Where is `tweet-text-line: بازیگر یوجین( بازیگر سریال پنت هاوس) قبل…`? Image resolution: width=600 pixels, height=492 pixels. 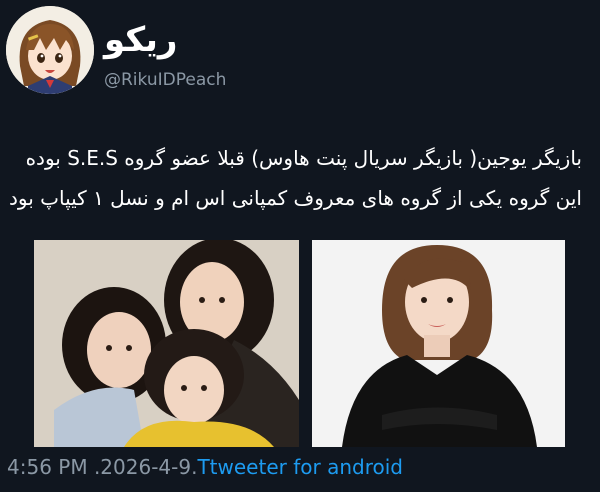
tweet-text-line: بازیگر یوجین( بازیگر سریال پنت هاوس) قبل… is located at coordinates (303, 158).